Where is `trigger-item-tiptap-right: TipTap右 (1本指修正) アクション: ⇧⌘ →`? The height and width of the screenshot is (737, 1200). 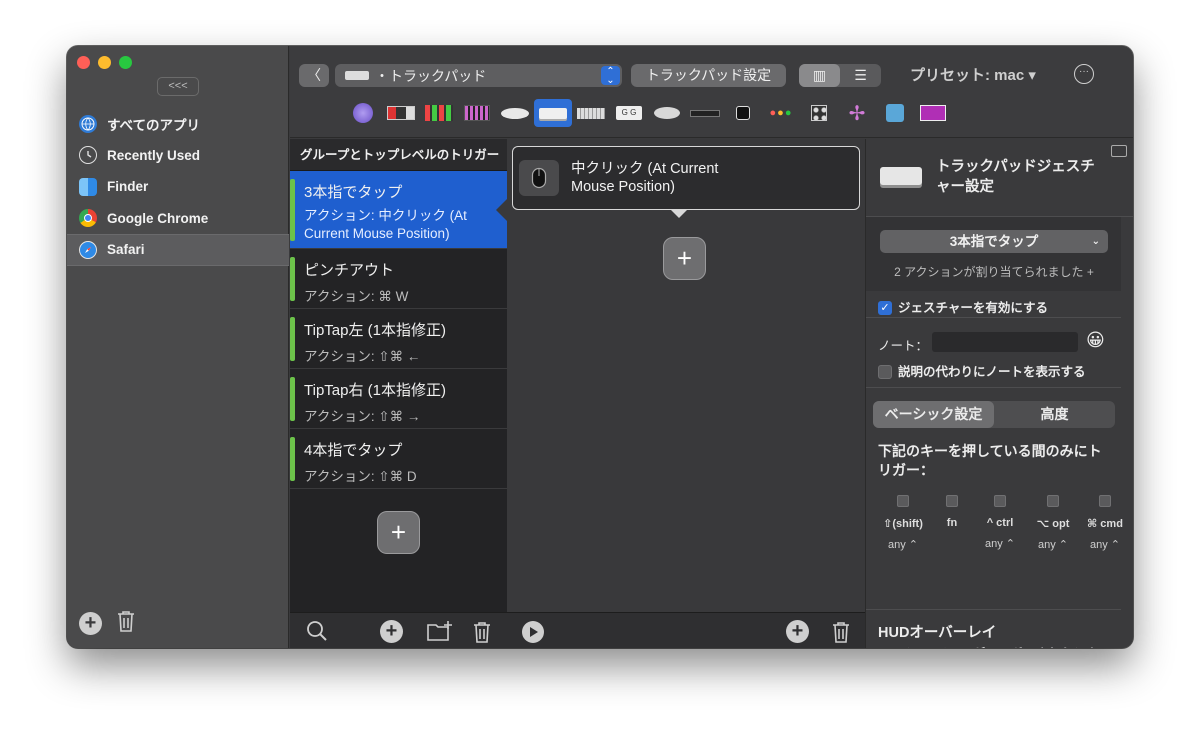 trigger-item-tiptap-right: TipTap右 (1本指修正) アクション: ⇧⌘ → is located at coordinates (398, 399).